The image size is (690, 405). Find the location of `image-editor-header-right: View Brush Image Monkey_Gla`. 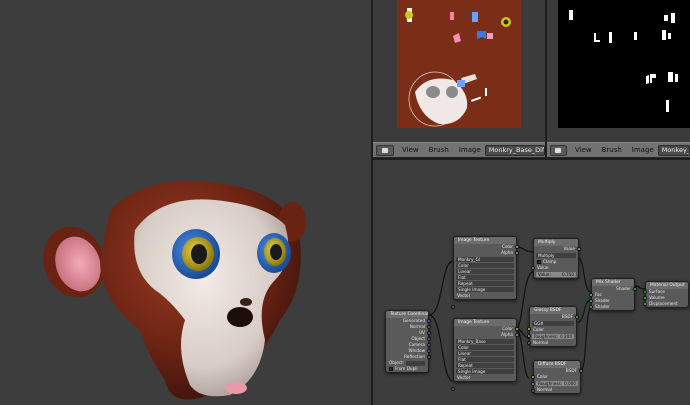

image-editor-header-right: View Brush Image Monkey_Gla is located at coordinates (618, 150).